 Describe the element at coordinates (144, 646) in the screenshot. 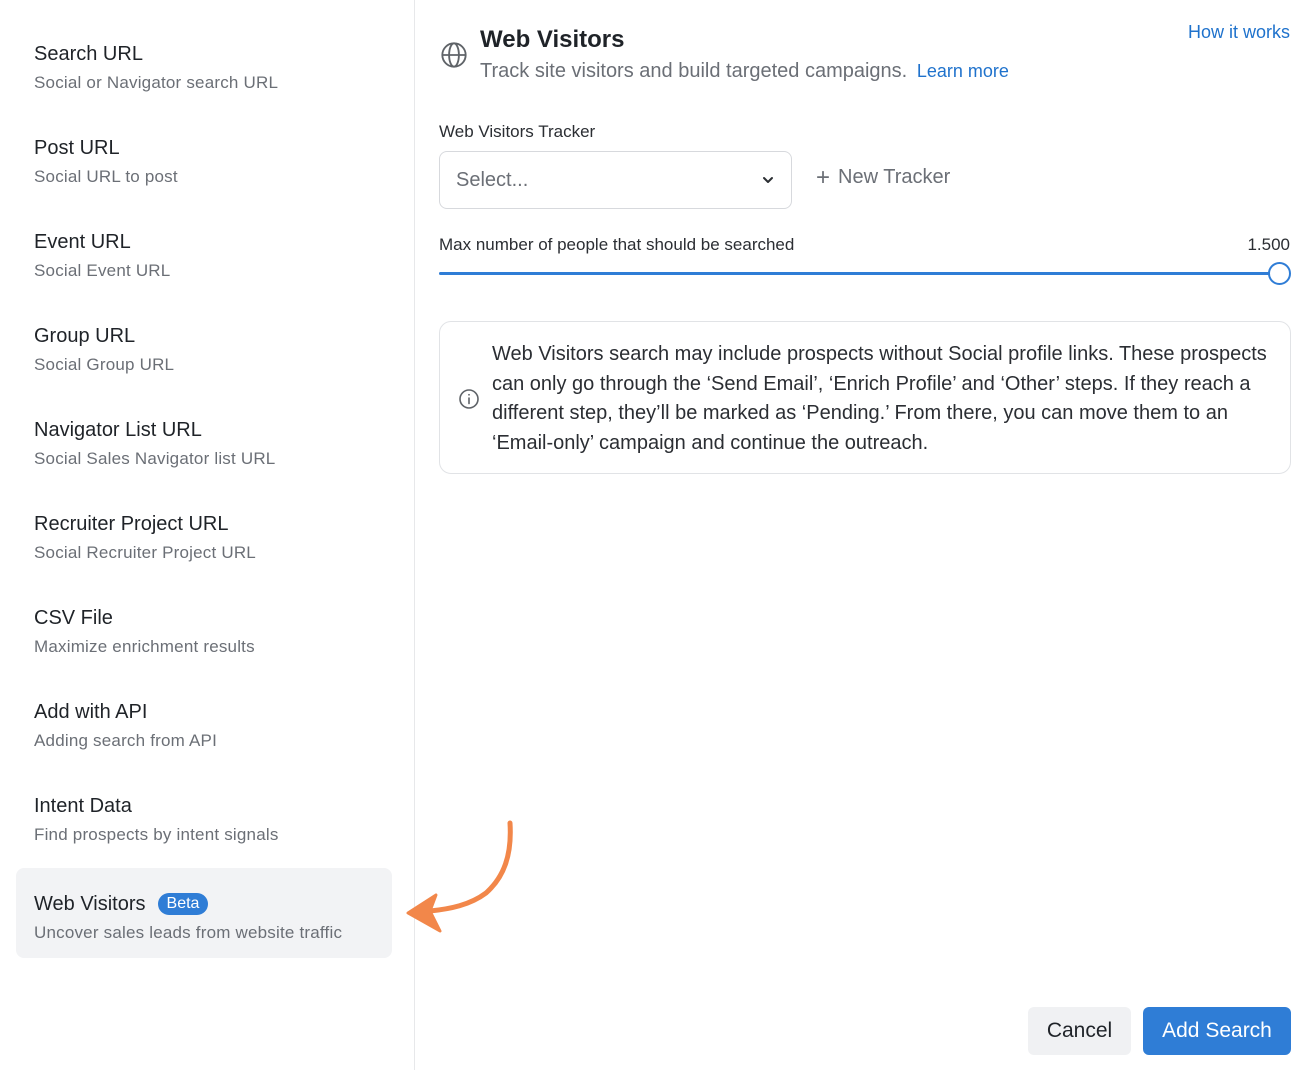

I see `sidebar-item-subtitle: Maximize enrichment results` at that location.